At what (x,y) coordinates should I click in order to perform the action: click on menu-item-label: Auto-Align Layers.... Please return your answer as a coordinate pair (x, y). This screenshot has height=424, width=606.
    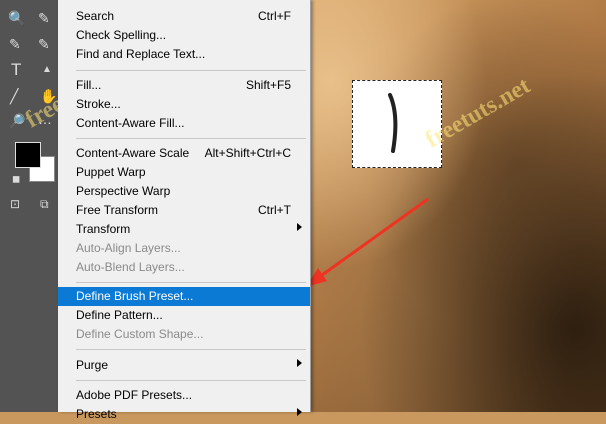
    Looking at the image, I should click on (128, 248).